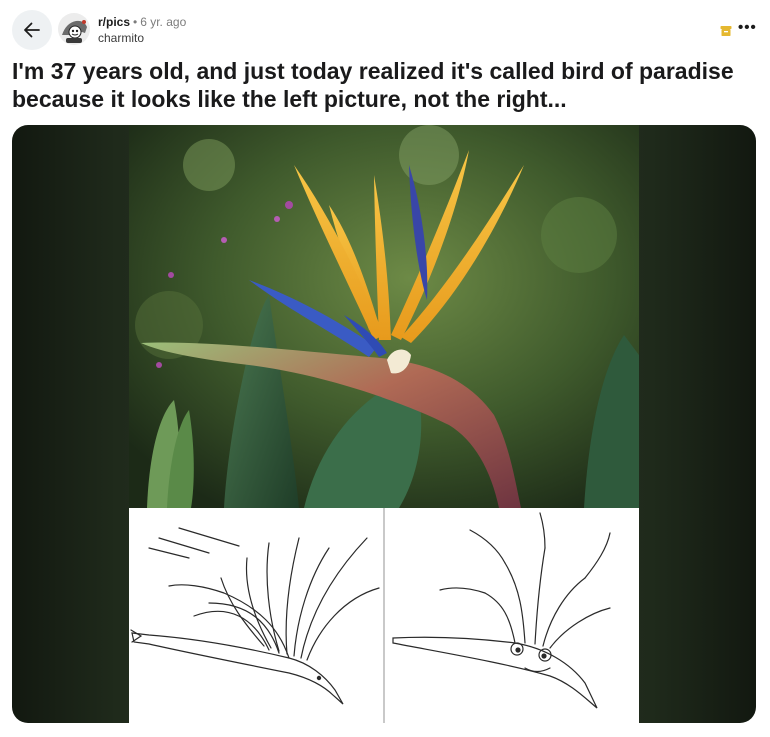 The width and height of the screenshot is (770, 737). I want to click on arrow-left-icon, so click(32, 30).